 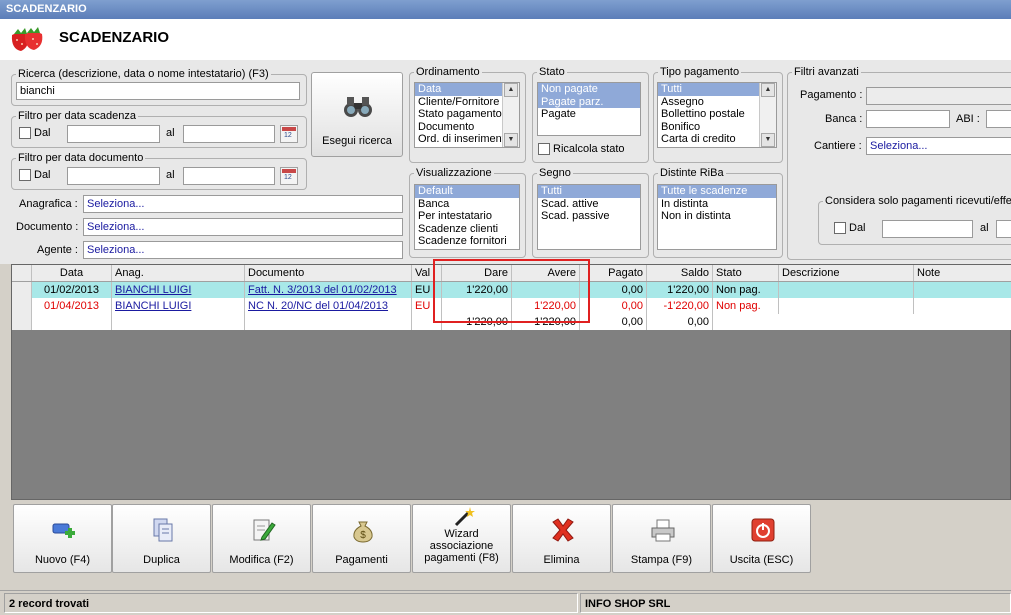 What do you see at coordinates (261, 538) in the screenshot?
I see `edit-button: Modifica (F2)` at bounding box center [261, 538].